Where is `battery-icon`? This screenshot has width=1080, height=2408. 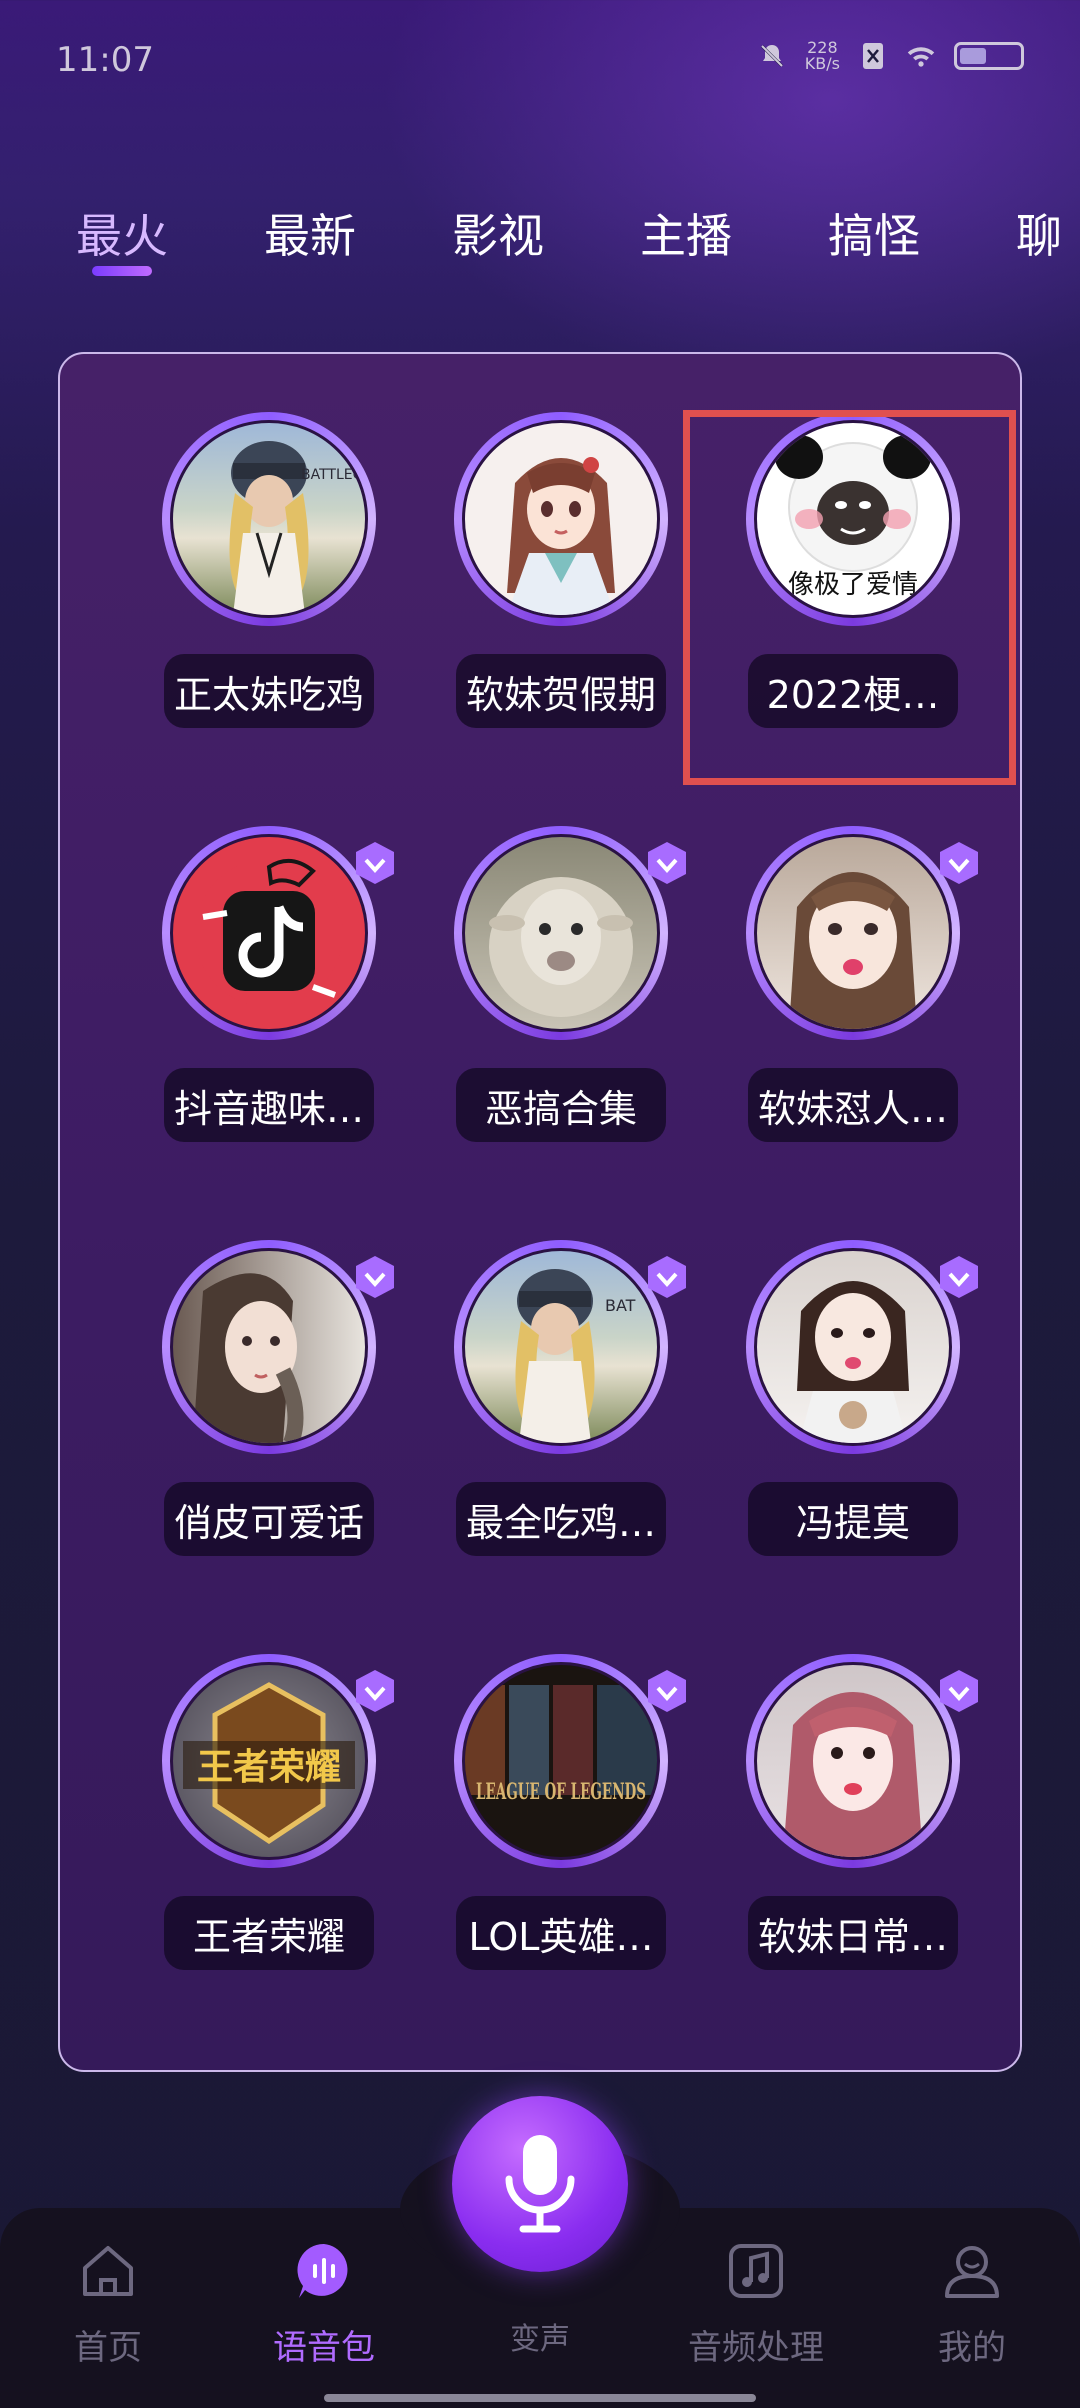 battery-icon is located at coordinates (989, 56).